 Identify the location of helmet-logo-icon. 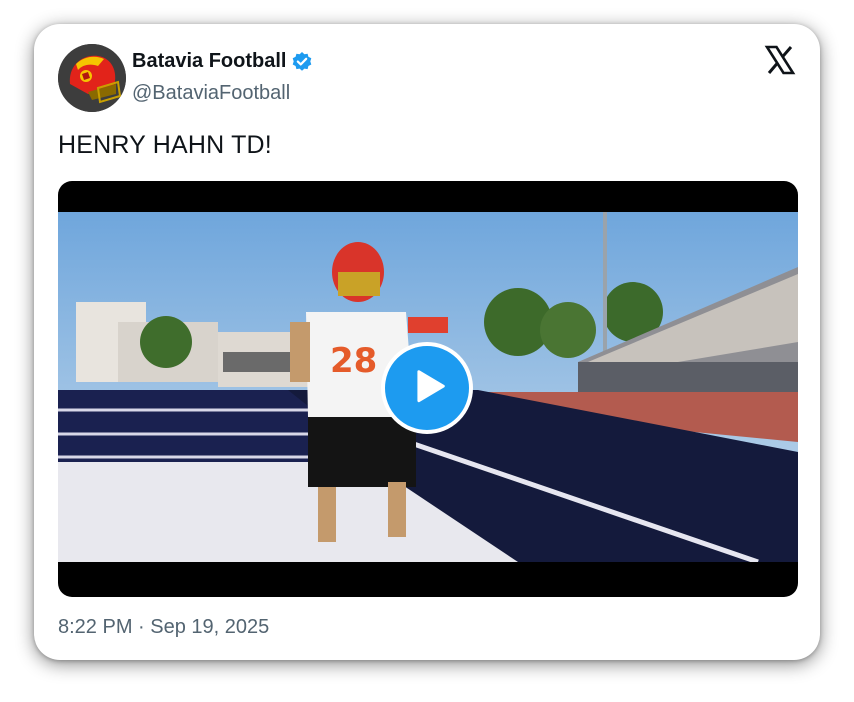
(92, 78).